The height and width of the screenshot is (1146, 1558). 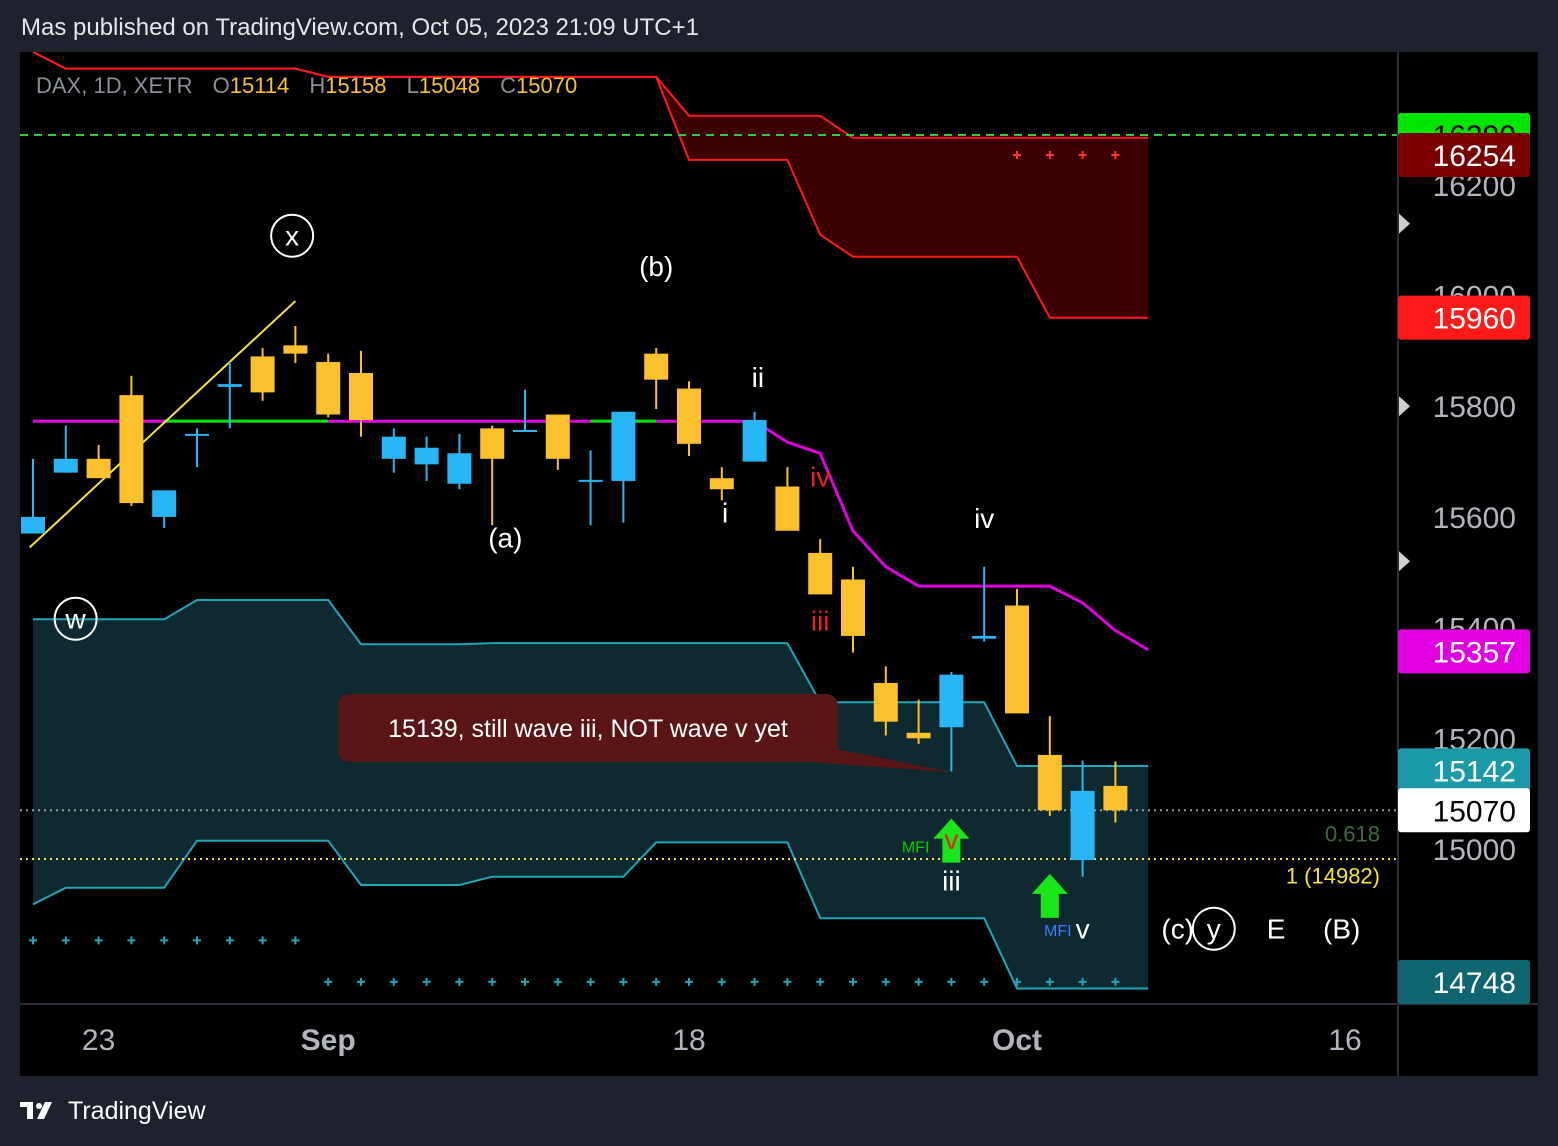 What do you see at coordinates (40, 1111) in the screenshot?
I see `tradingview-logo-icon` at bounding box center [40, 1111].